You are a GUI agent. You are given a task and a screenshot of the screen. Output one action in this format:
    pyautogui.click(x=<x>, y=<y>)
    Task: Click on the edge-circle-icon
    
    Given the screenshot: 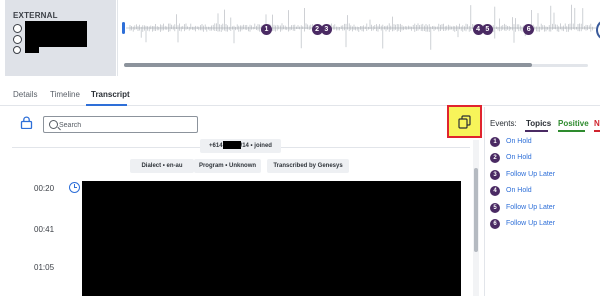 What is the action you would take?
    pyautogui.click(x=598, y=30)
    